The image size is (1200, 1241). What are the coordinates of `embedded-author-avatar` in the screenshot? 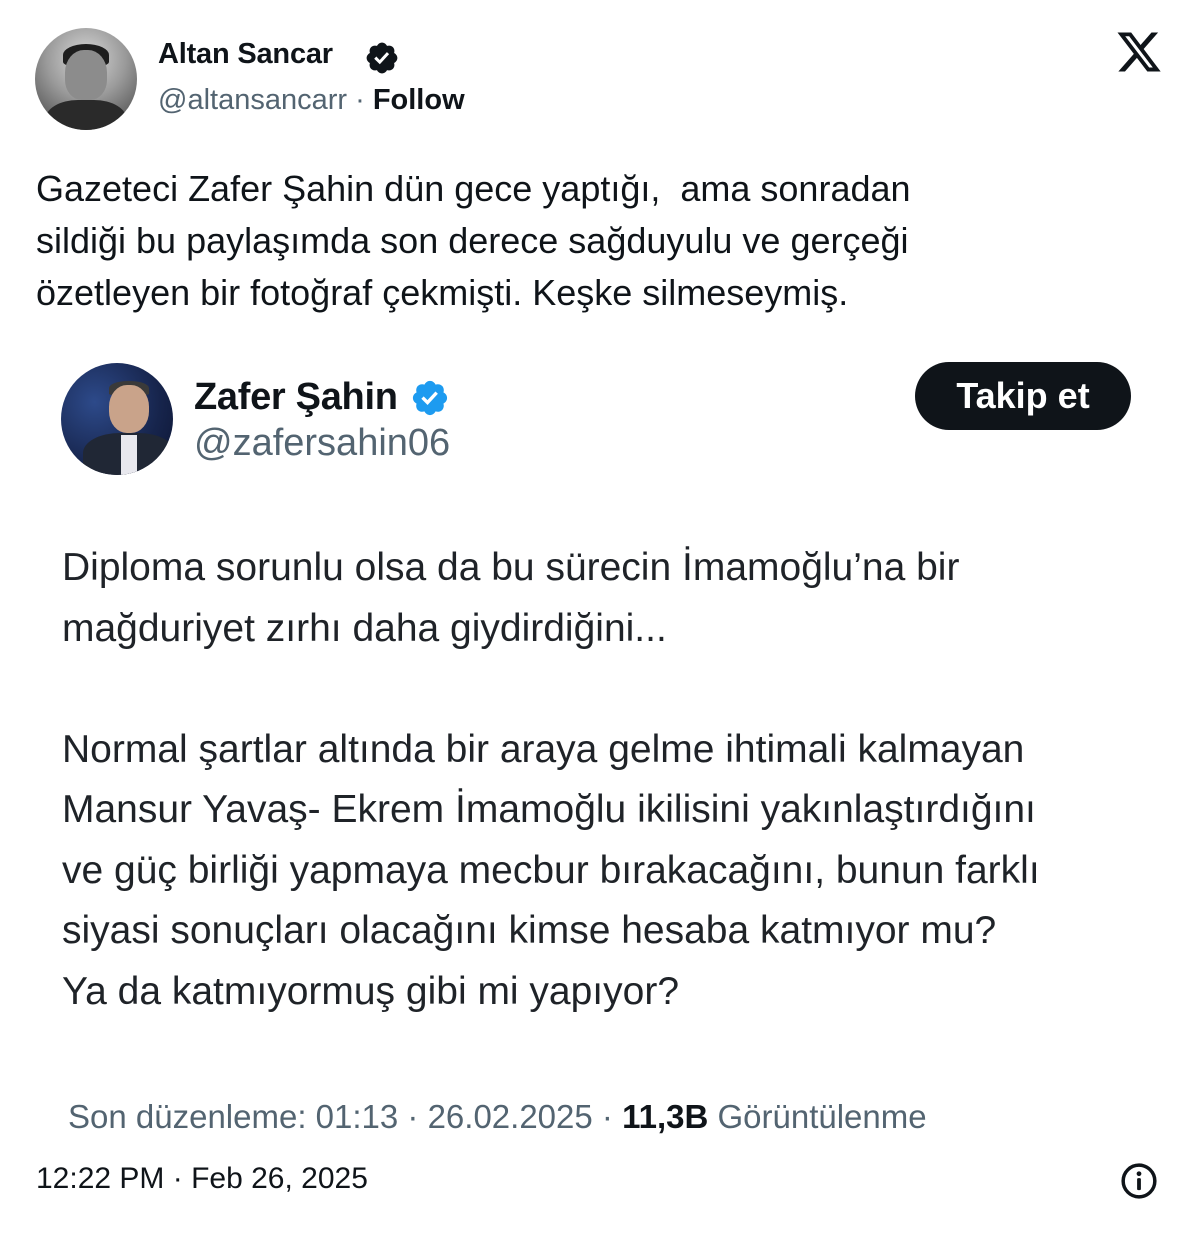 It's located at (117, 419).